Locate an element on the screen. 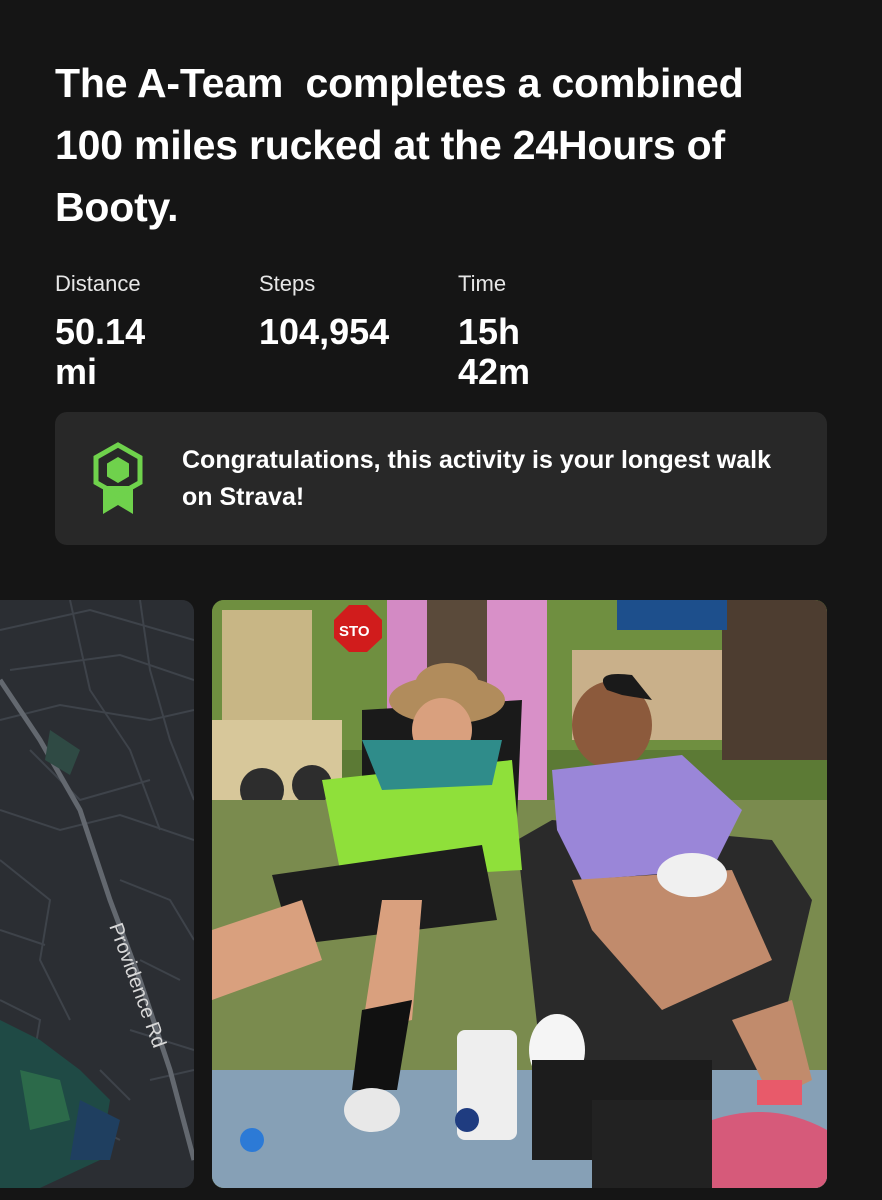 This screenshot has width=882, height=1200. stop-sign-text: STO is located at coordinates (354, 631).